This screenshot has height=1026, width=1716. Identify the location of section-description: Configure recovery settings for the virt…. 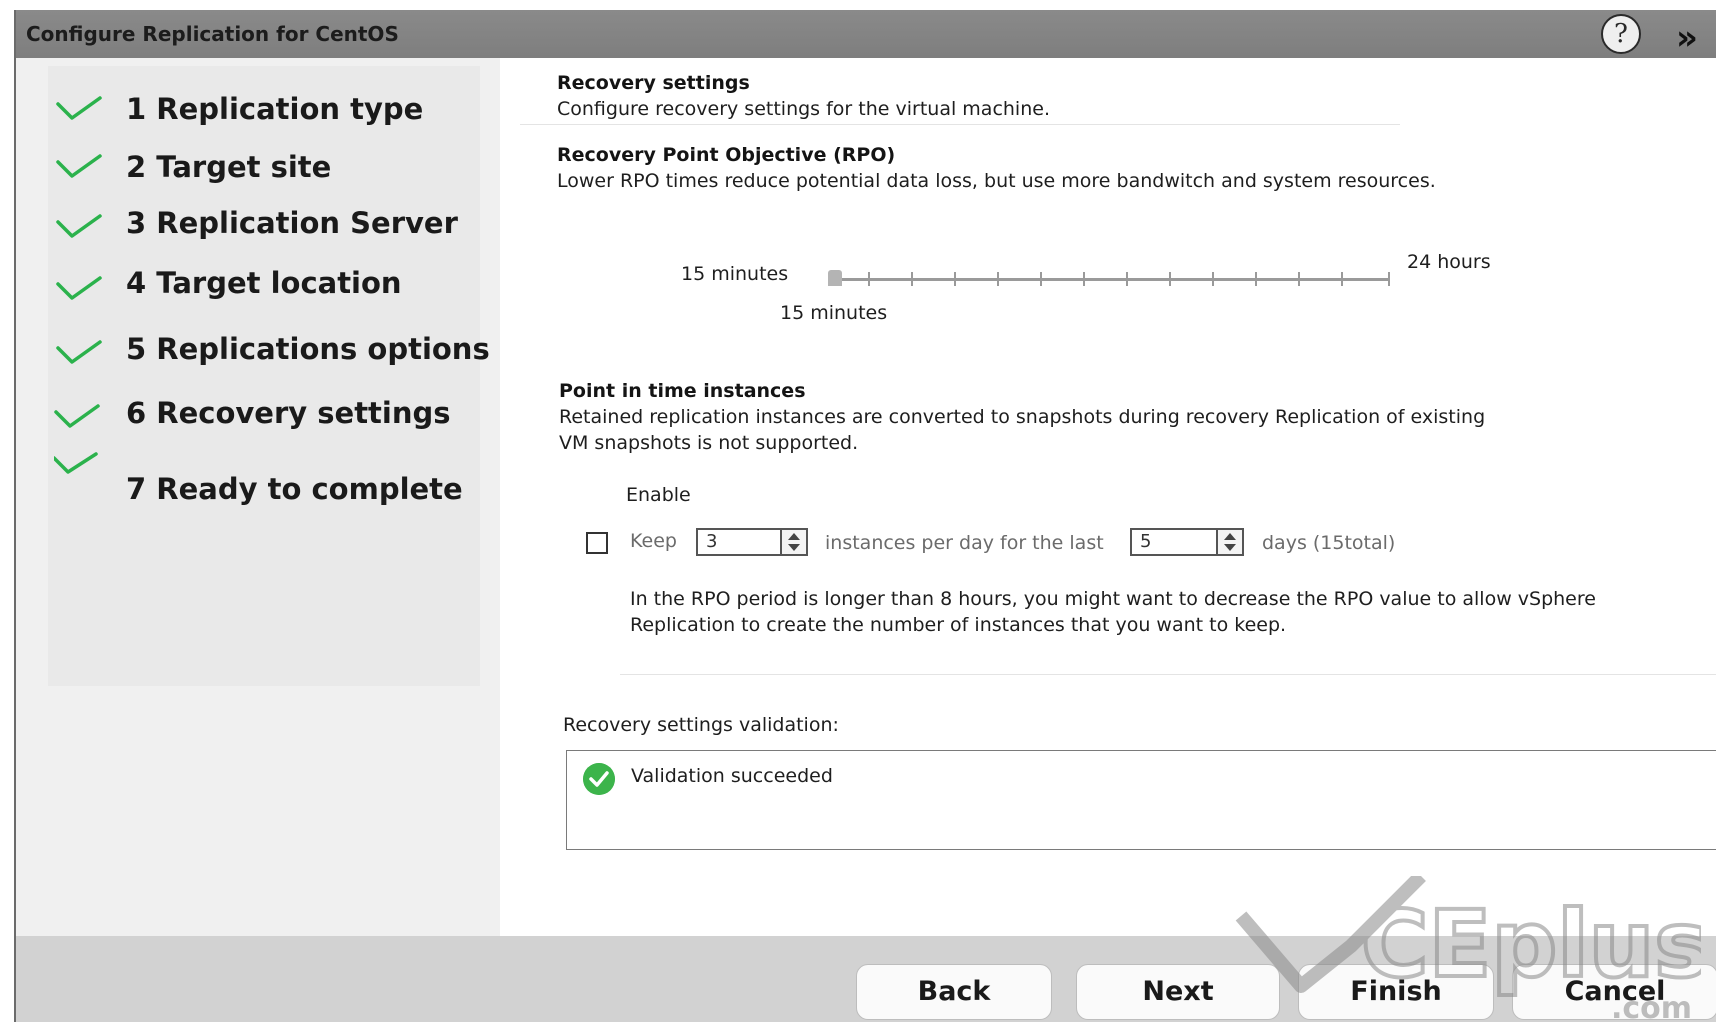
(803, 109).